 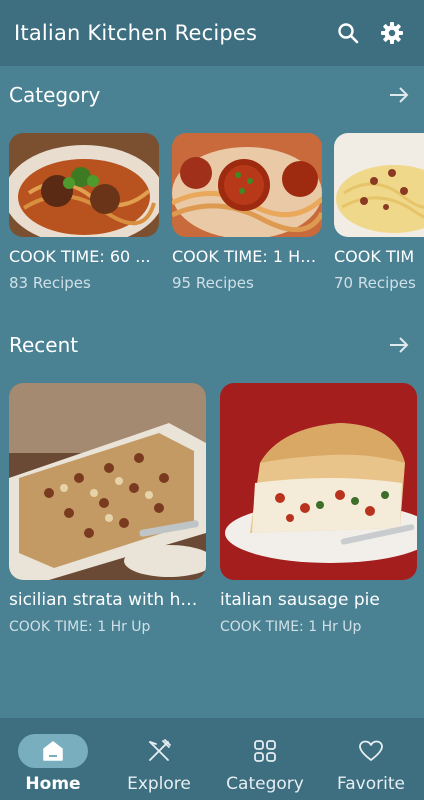 I want to click on nav-explore-label: Explore, so click(x=159, y=784).